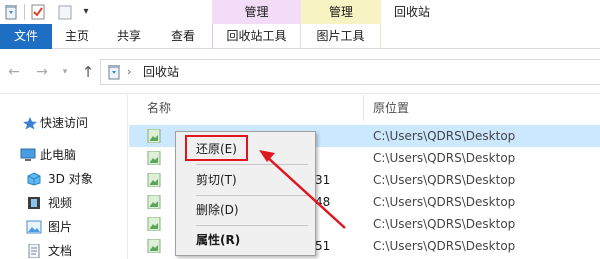 Image resolution: width=600 pixels, height=259 pixels. I want to click on file-name-fragment: 48, so click(323, 202).